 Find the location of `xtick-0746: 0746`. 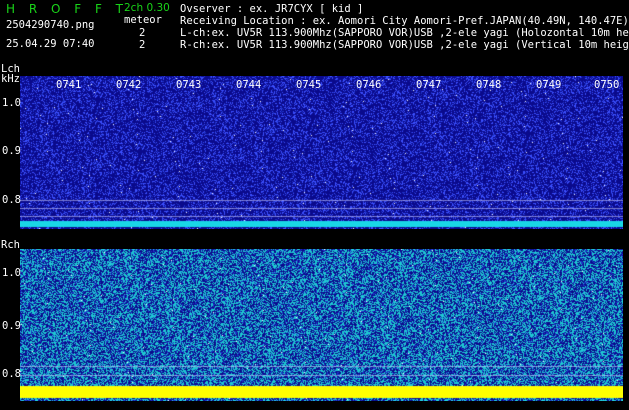

xtick-0746: 0746 is located at coordinates (369, 85).